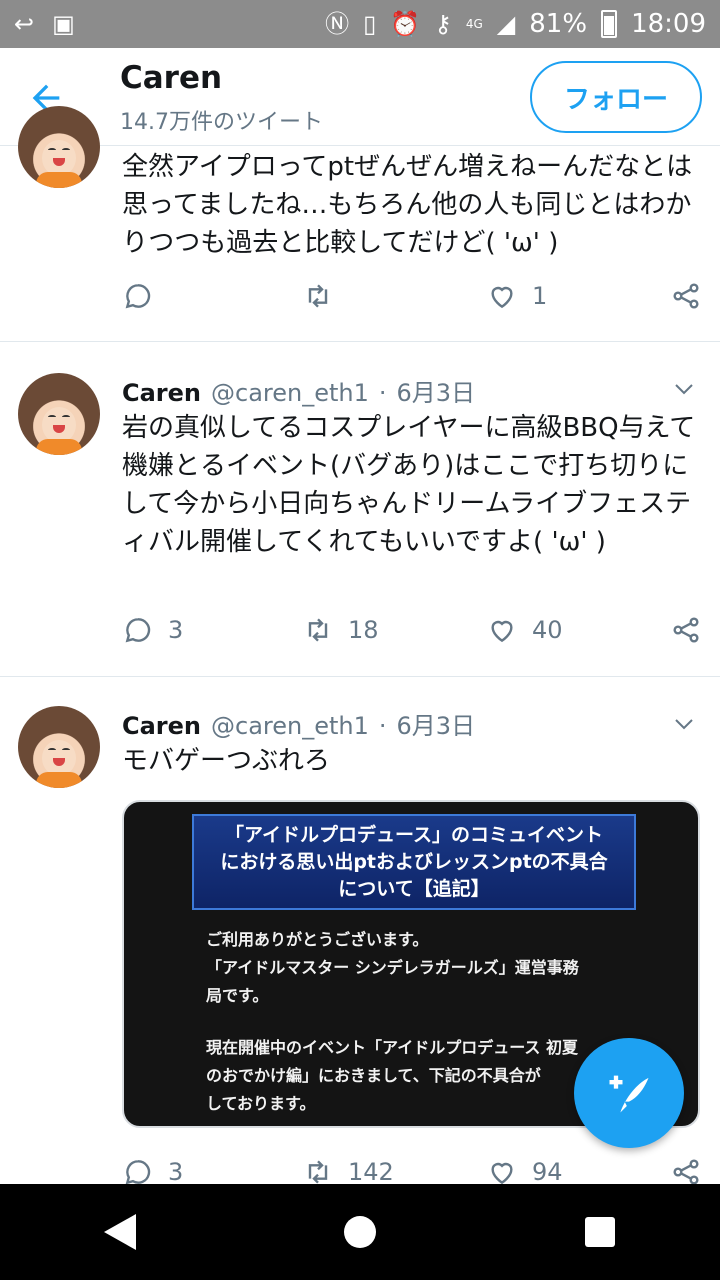 The image size is (720, 1280). What do you see at coordinates (506, 24) in the screenshot?
I see `signal-icon: ◢` at bounding box center [506, 24].